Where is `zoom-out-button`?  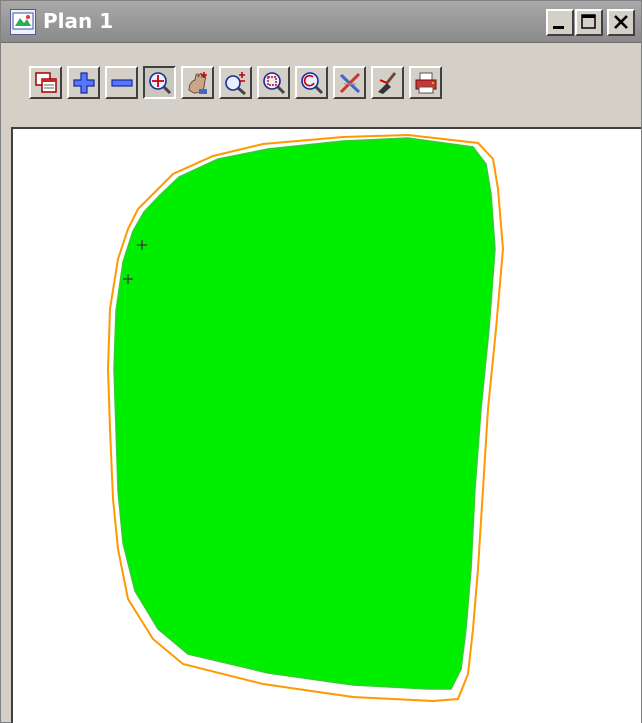
zoom-out-button is located at coordinates (121, 82).